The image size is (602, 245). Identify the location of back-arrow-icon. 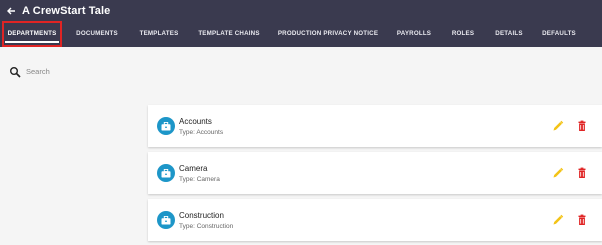
(11, 10).